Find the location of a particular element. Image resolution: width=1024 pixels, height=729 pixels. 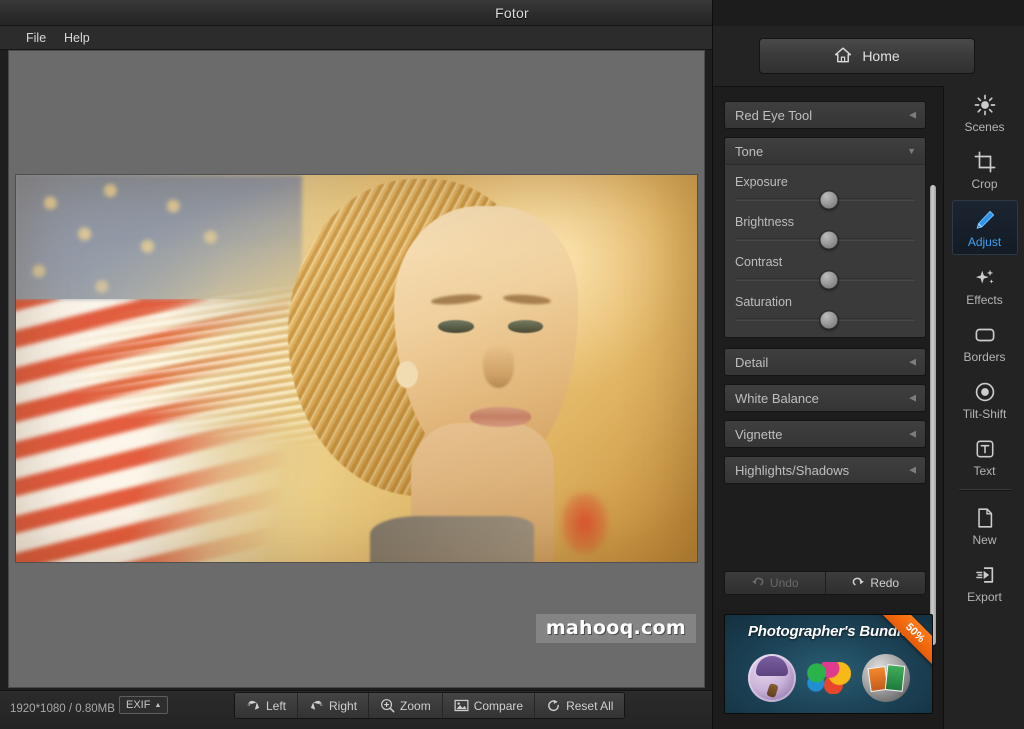

home-icon is located at coordinates (843, 56).